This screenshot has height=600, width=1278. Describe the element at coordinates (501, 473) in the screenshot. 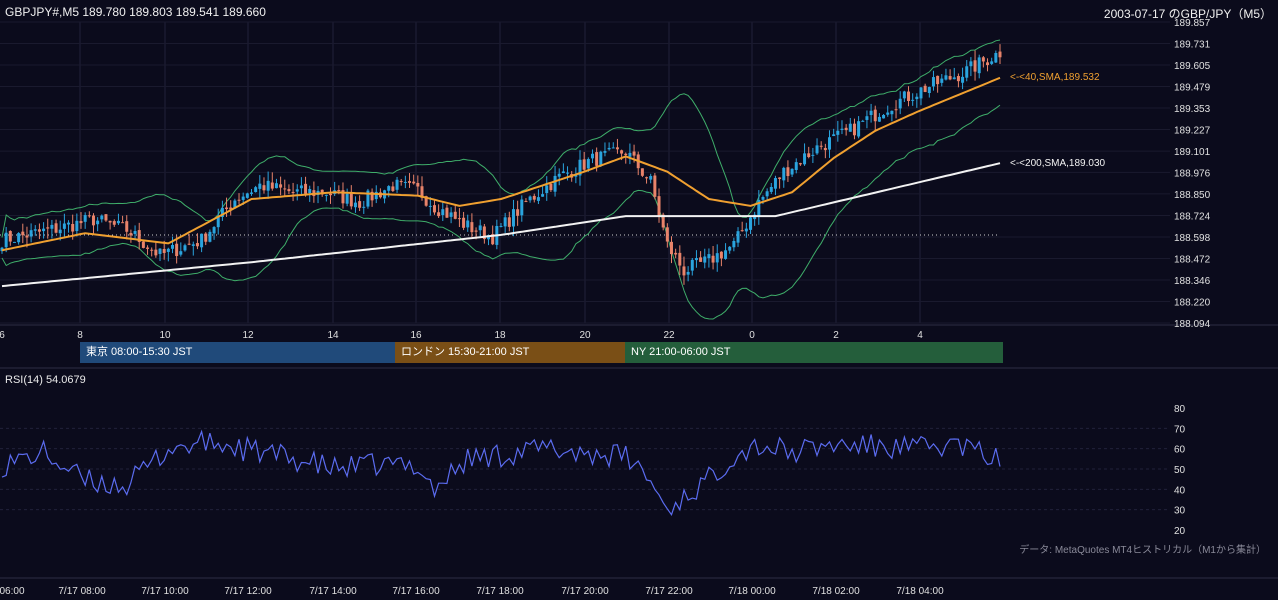

I see `rsi-line` at that location.